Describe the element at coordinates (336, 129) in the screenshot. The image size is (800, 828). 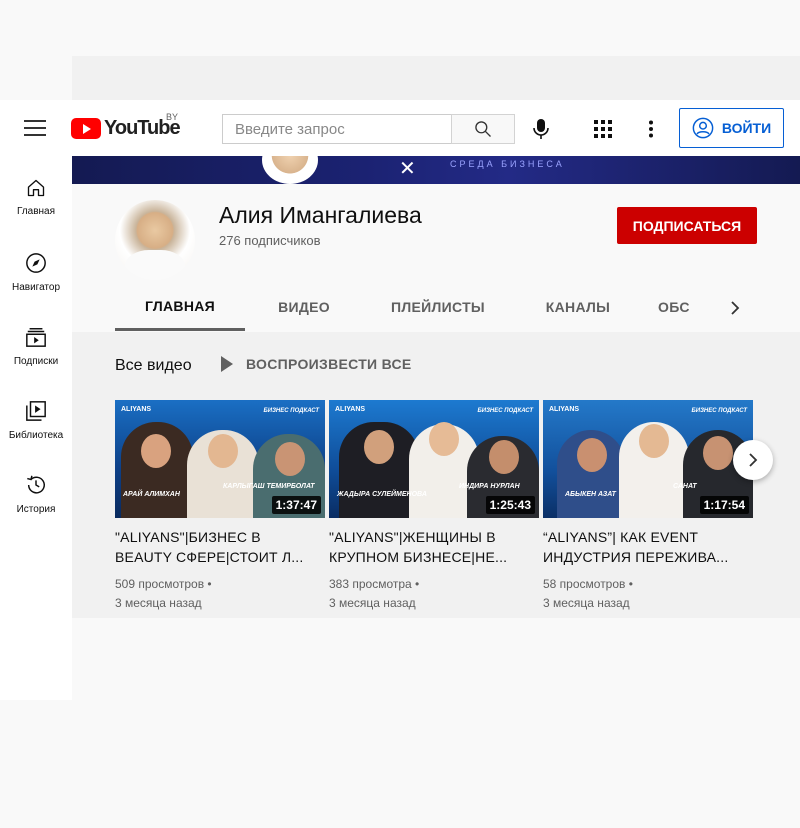
I see `search-input: Введите запрос` at that location.